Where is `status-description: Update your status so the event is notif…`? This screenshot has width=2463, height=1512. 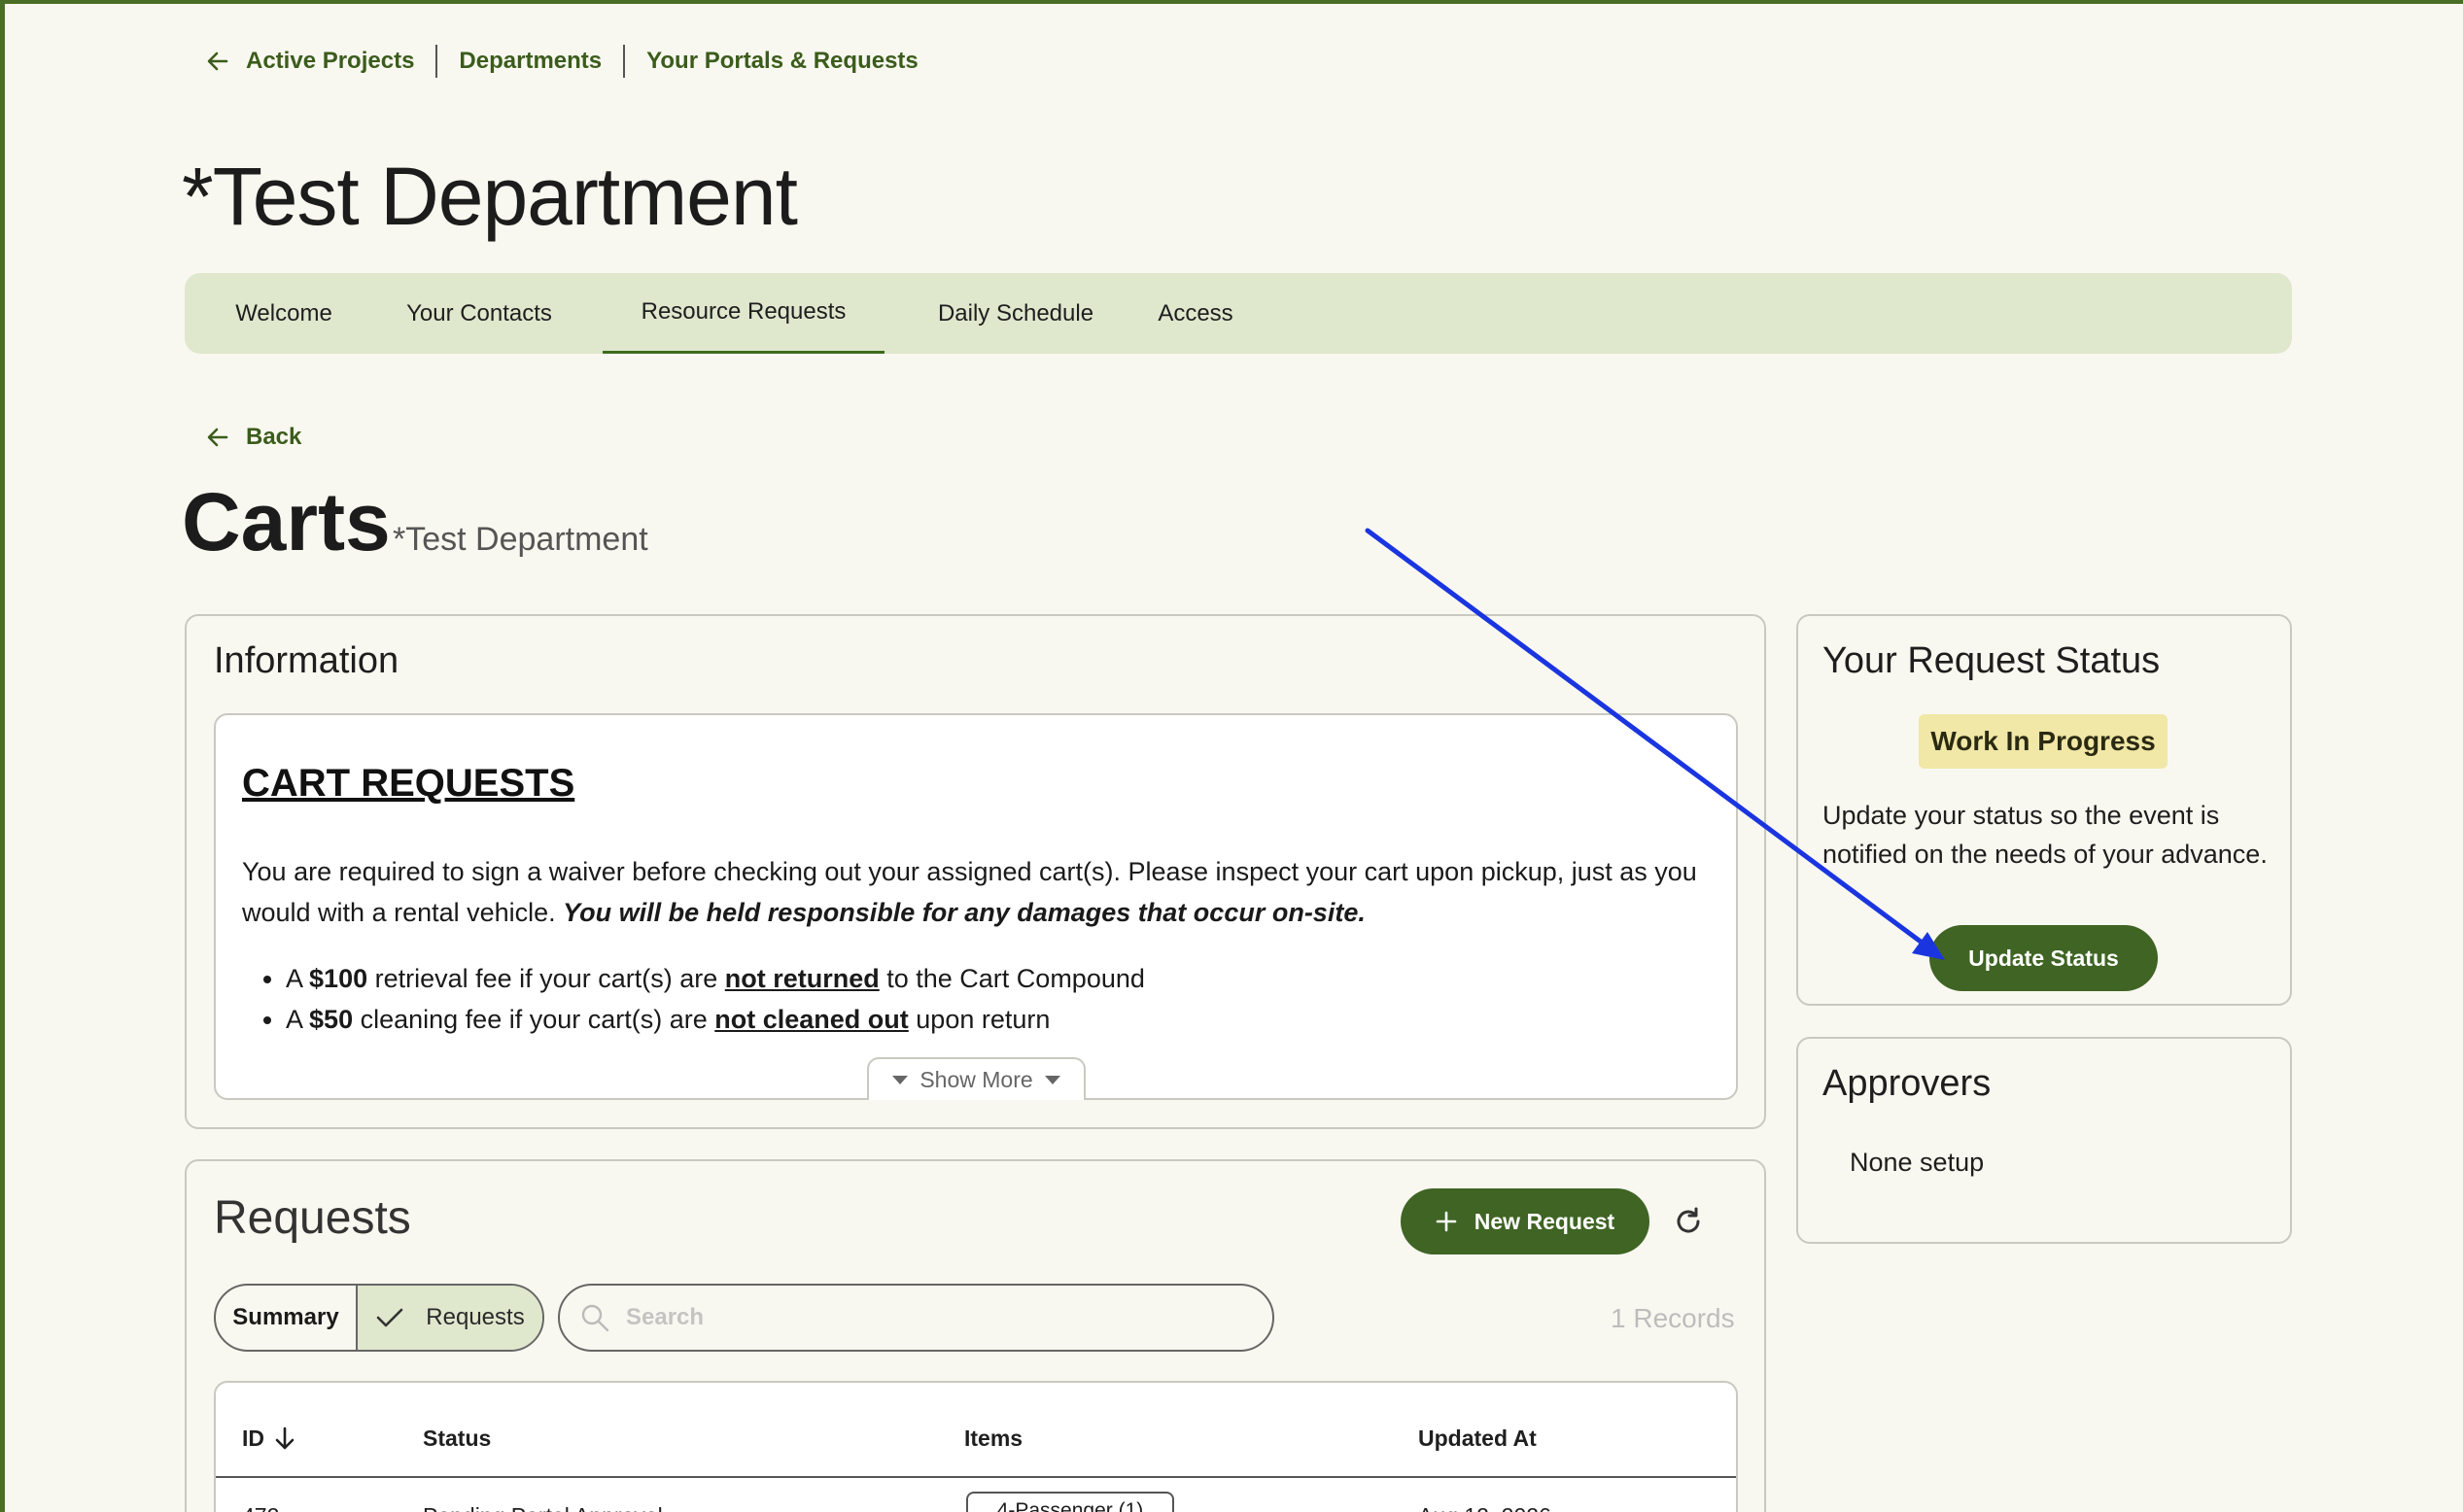 status-description: Update your status so the event is notif… is located at coordinates (2045, 835).